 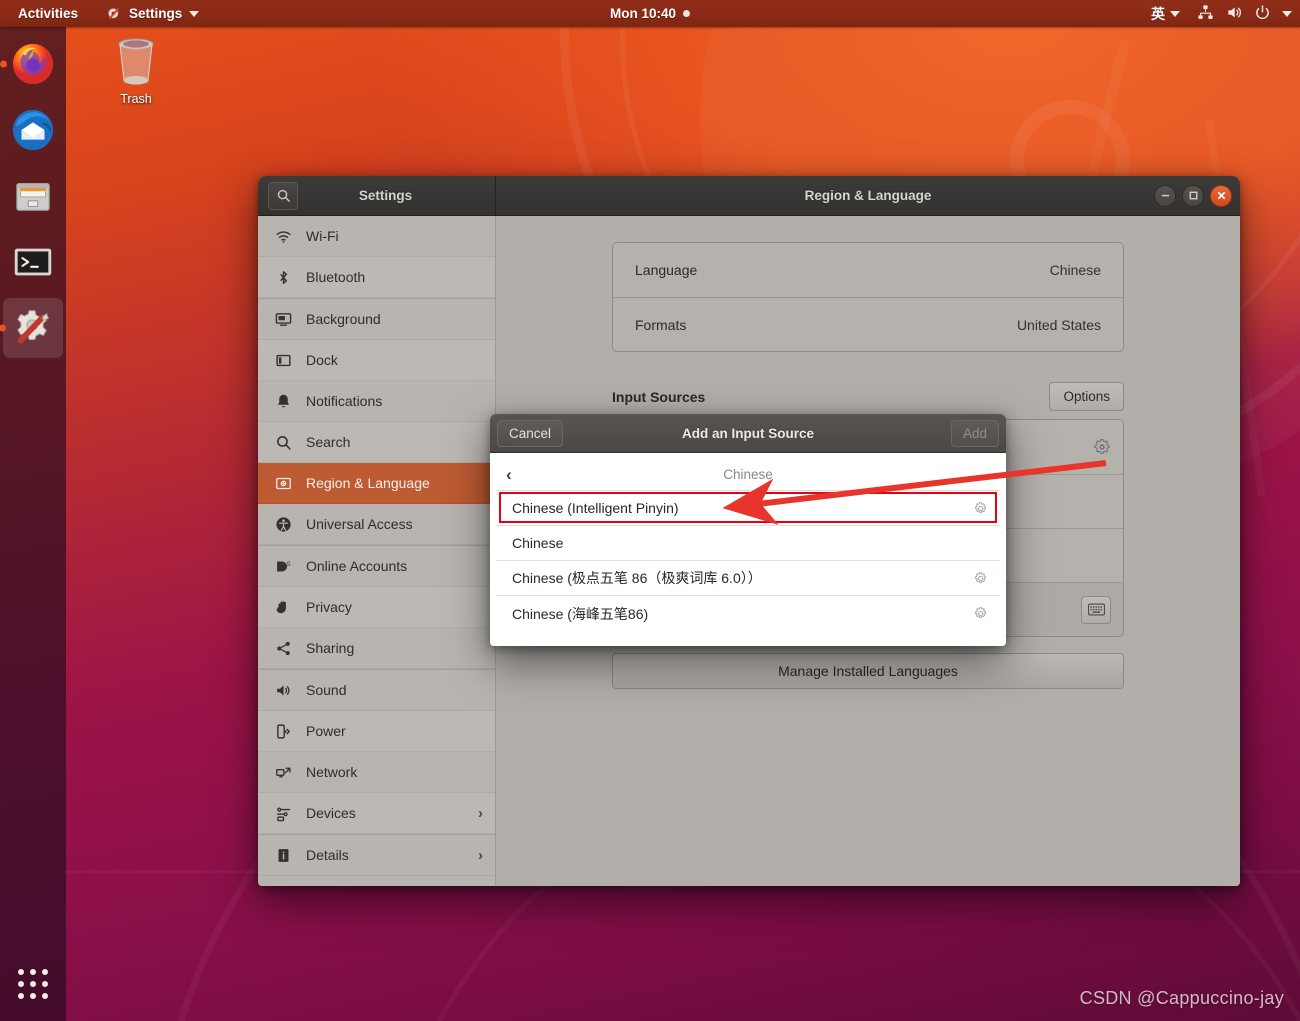 What do you see at coordinates (376, 855) in the screenshot?
I see `sidebar-item-details: Details ›` at bounding box center [376, 855].